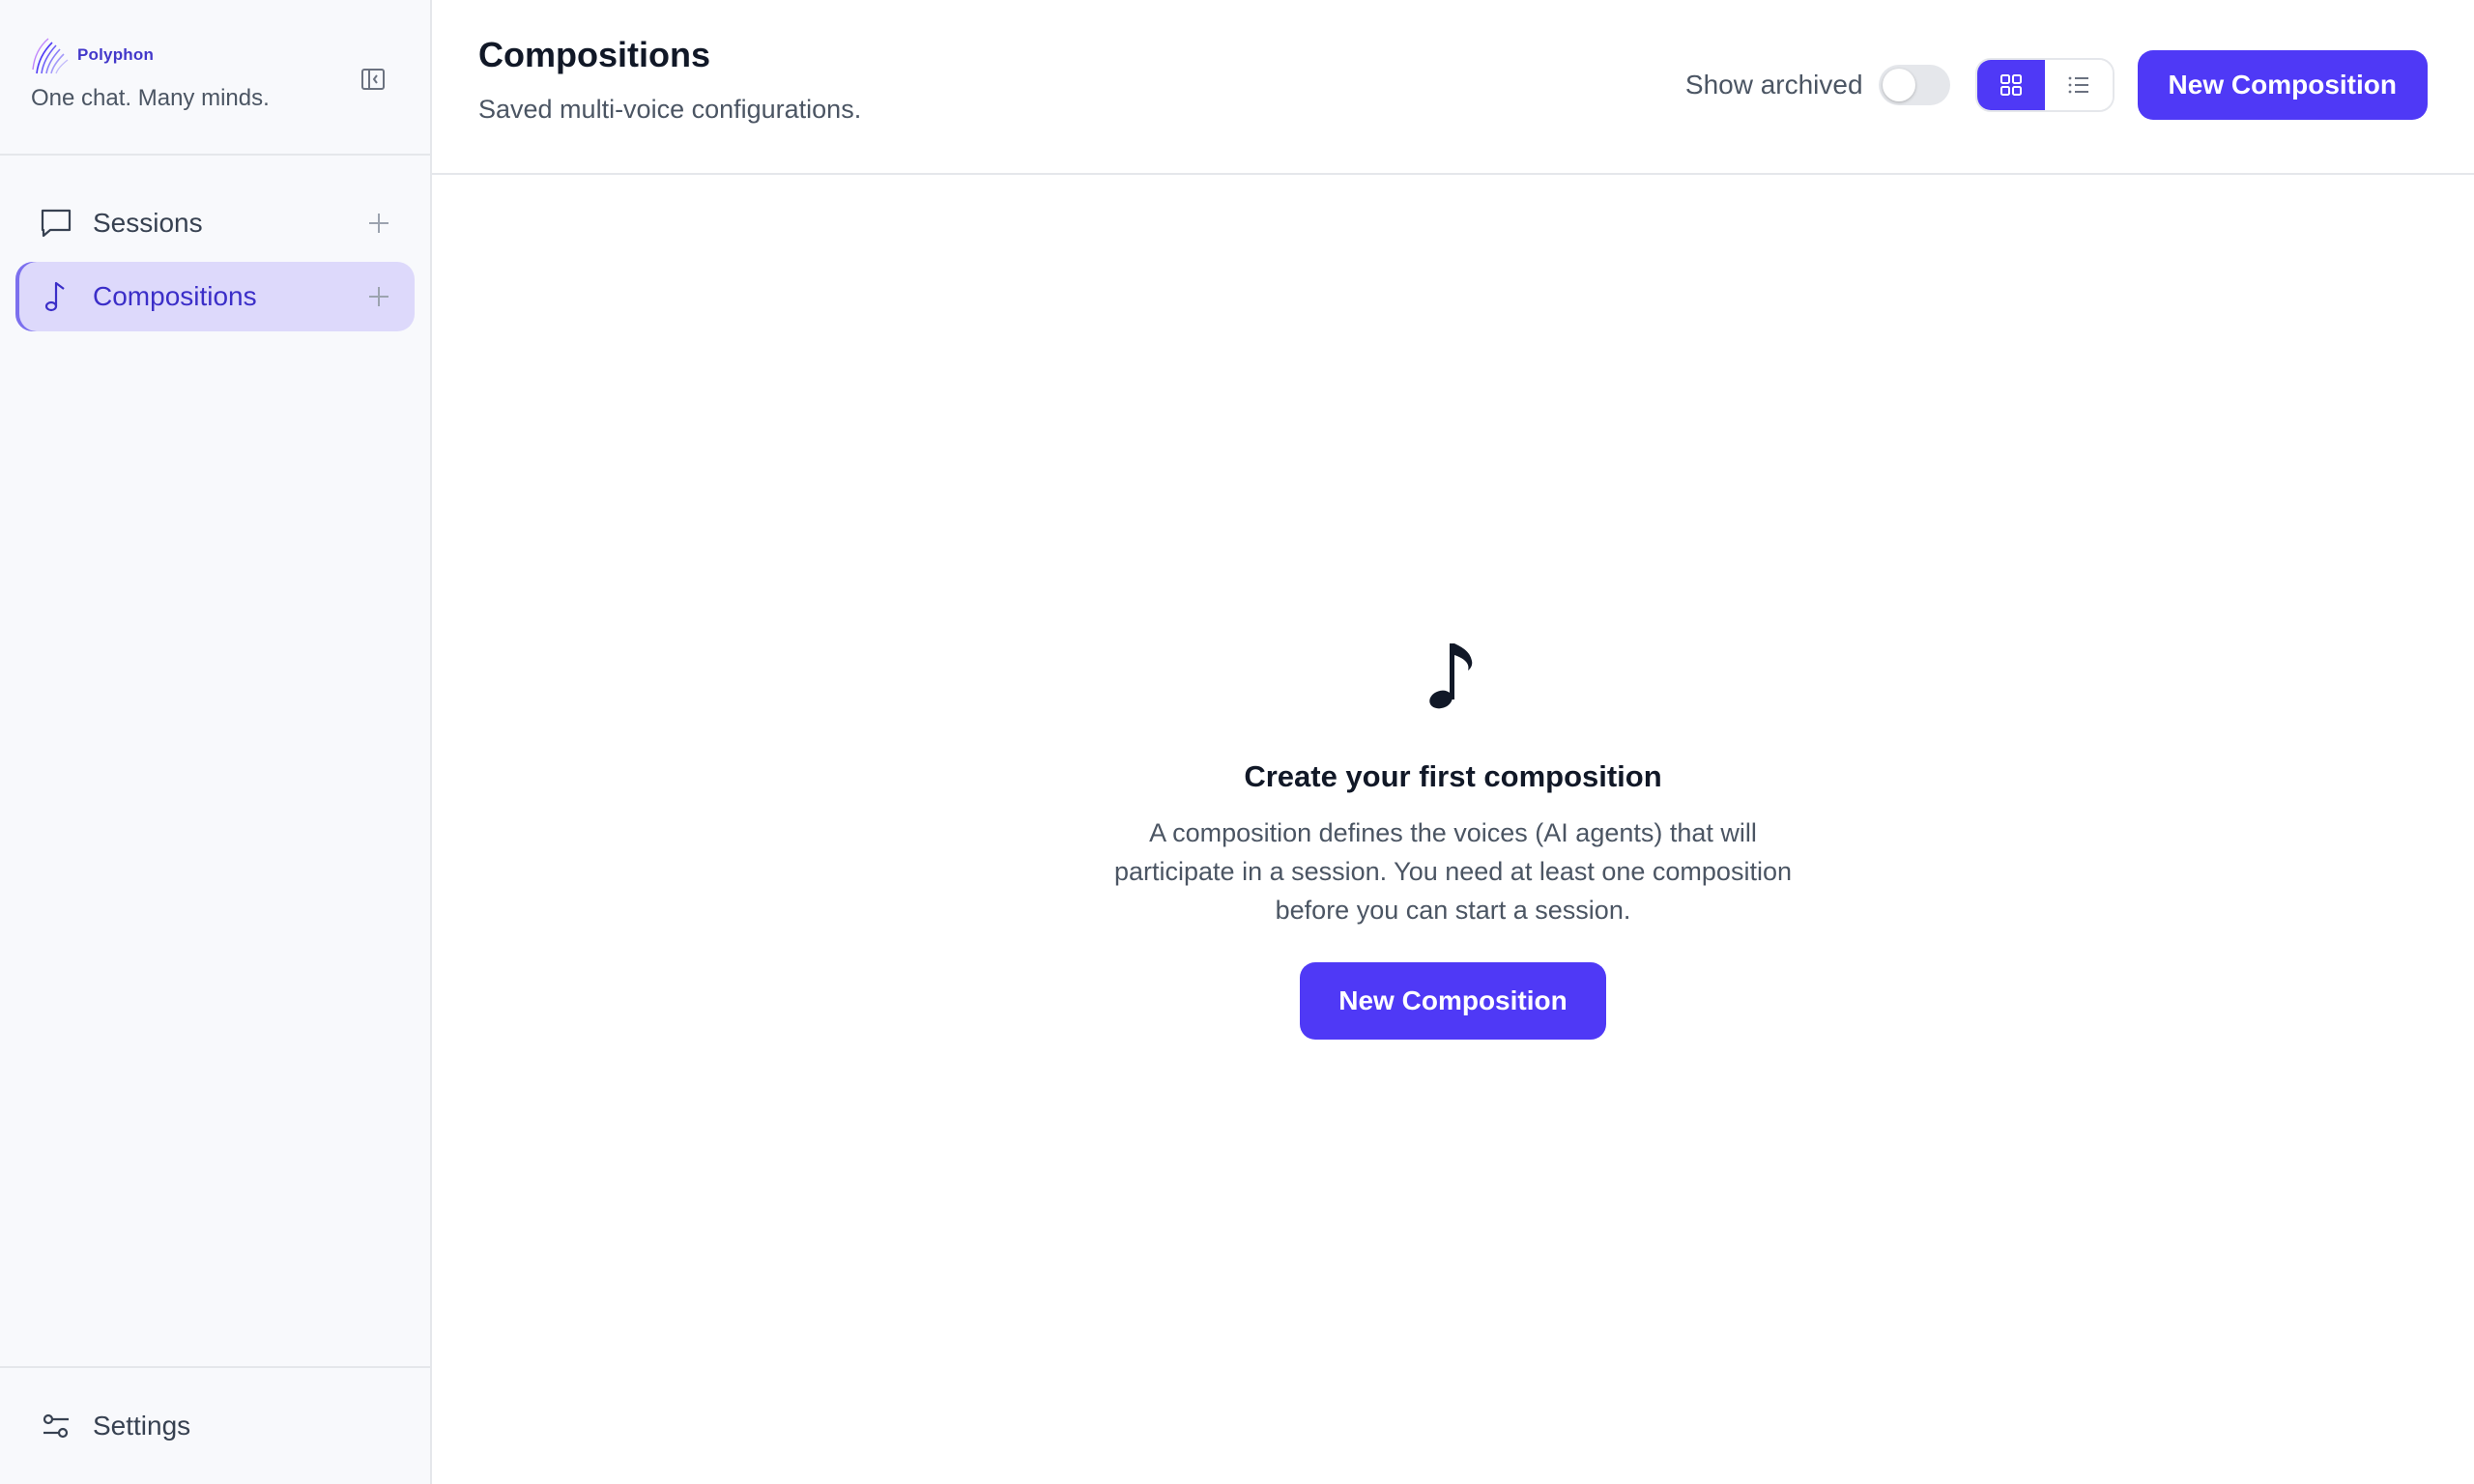 Image resolution: width=2474 pixels, height=1484 pixels. I want to click on grid-view-button, so click(2011, 85).